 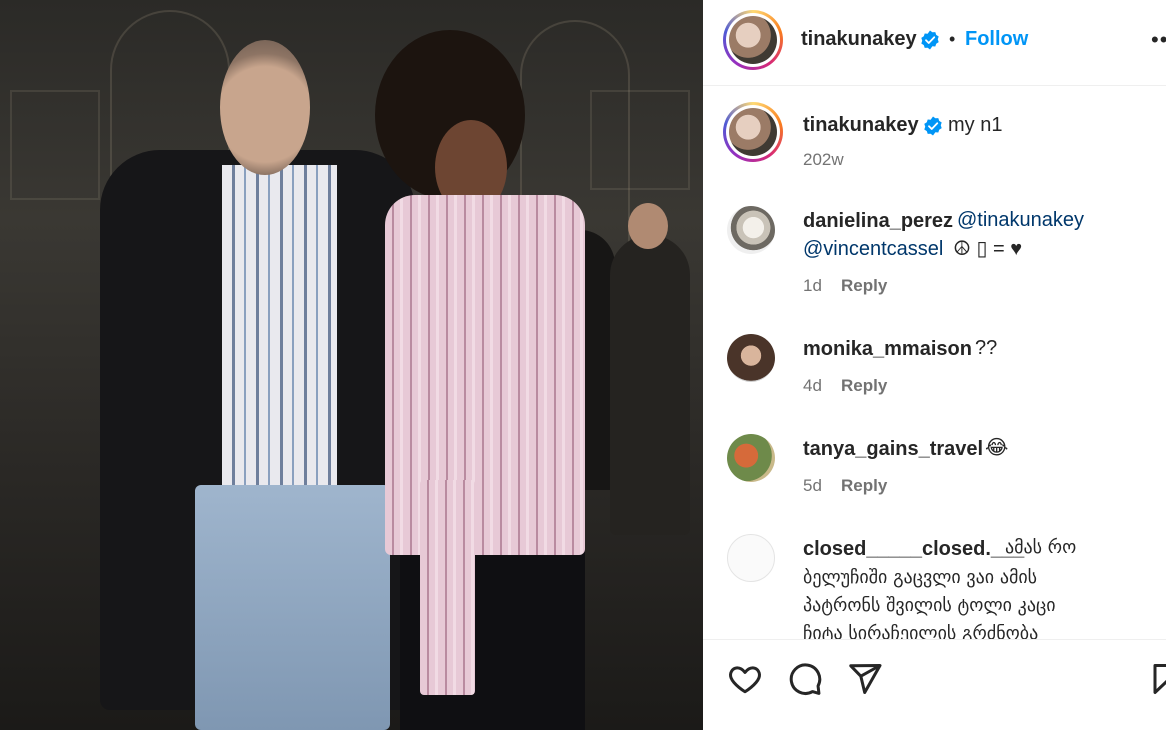 What do you see at coordinates (485, 375) in the screenshot?
I see `woman-pink-shirt` at bounding box center [485, 375].